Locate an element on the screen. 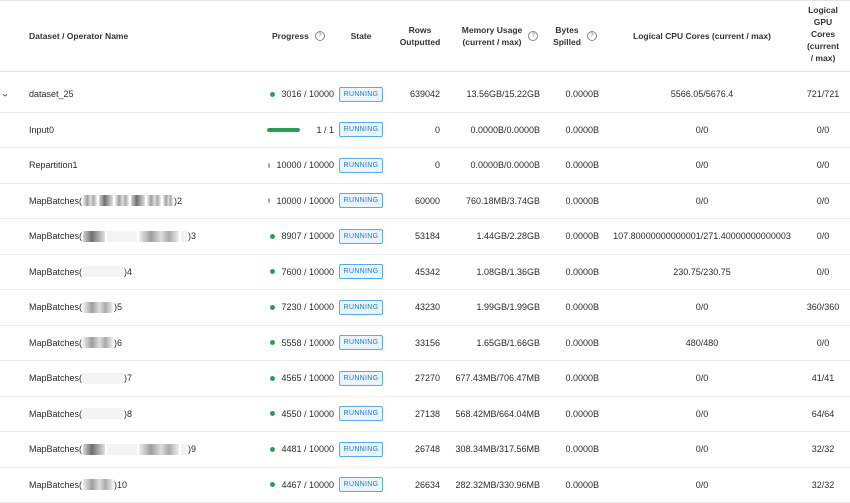 Image resolution: width=850 pixels, height=503 pixels. operator-name-suffix: )5 is located at coordinates (118, 307).